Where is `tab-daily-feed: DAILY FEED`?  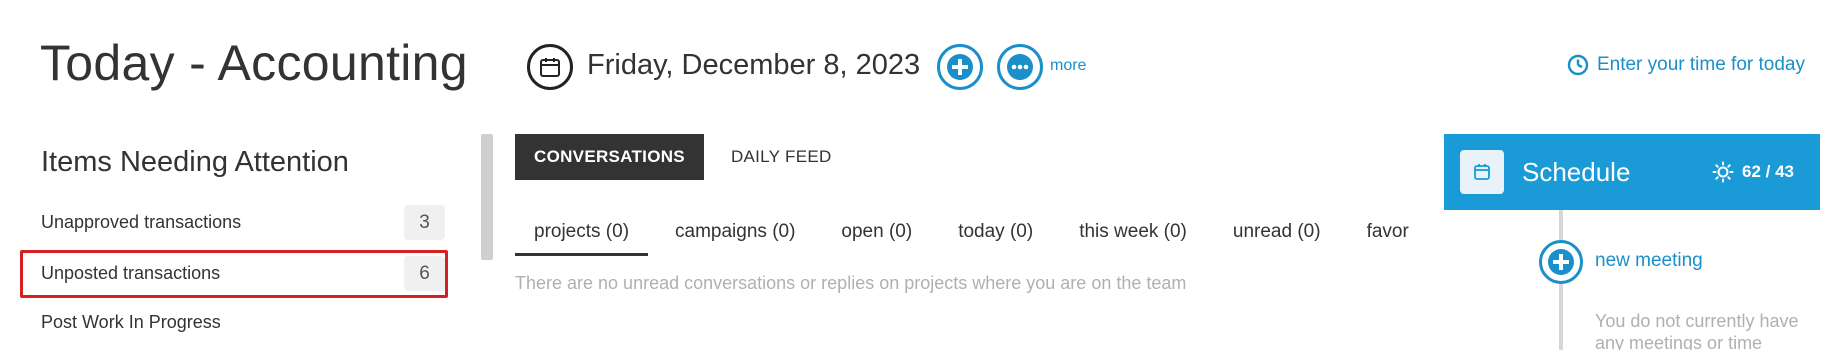
tab-daily-feed: DAILY FEED is located at coordinates (781, 157).